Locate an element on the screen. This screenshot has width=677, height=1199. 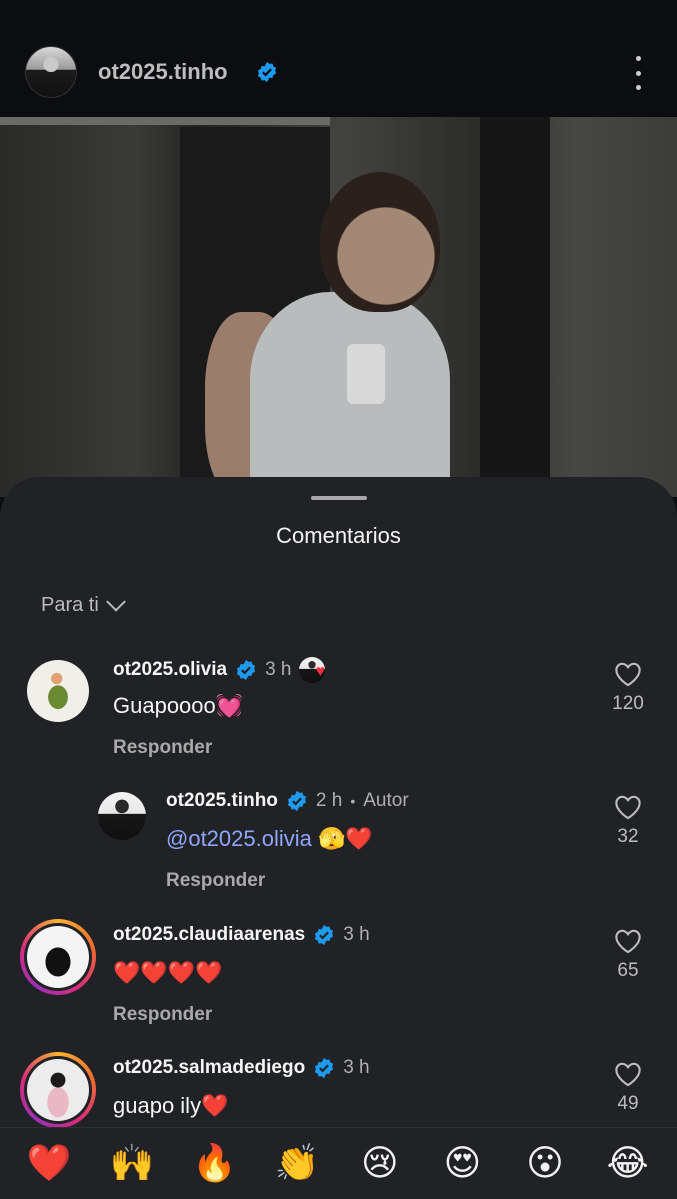
more-options-icon is located at coordinates (638, 73).